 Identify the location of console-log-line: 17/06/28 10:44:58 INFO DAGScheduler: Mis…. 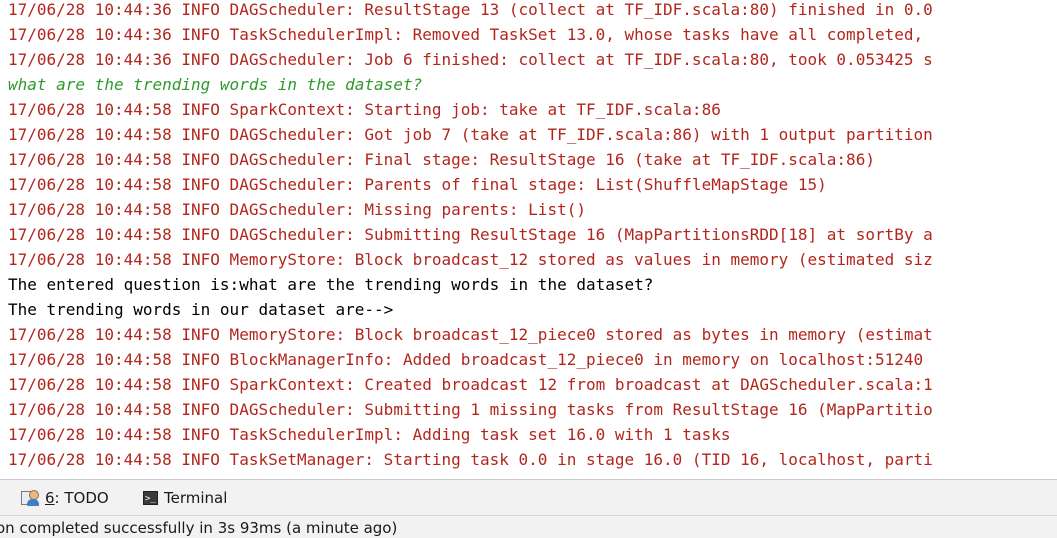
(297, 209).